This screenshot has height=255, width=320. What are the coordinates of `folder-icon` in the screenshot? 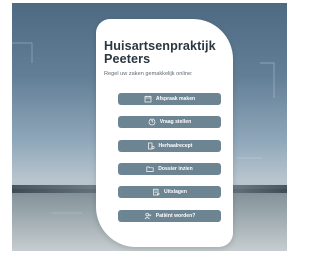 It's located at (150, 169).